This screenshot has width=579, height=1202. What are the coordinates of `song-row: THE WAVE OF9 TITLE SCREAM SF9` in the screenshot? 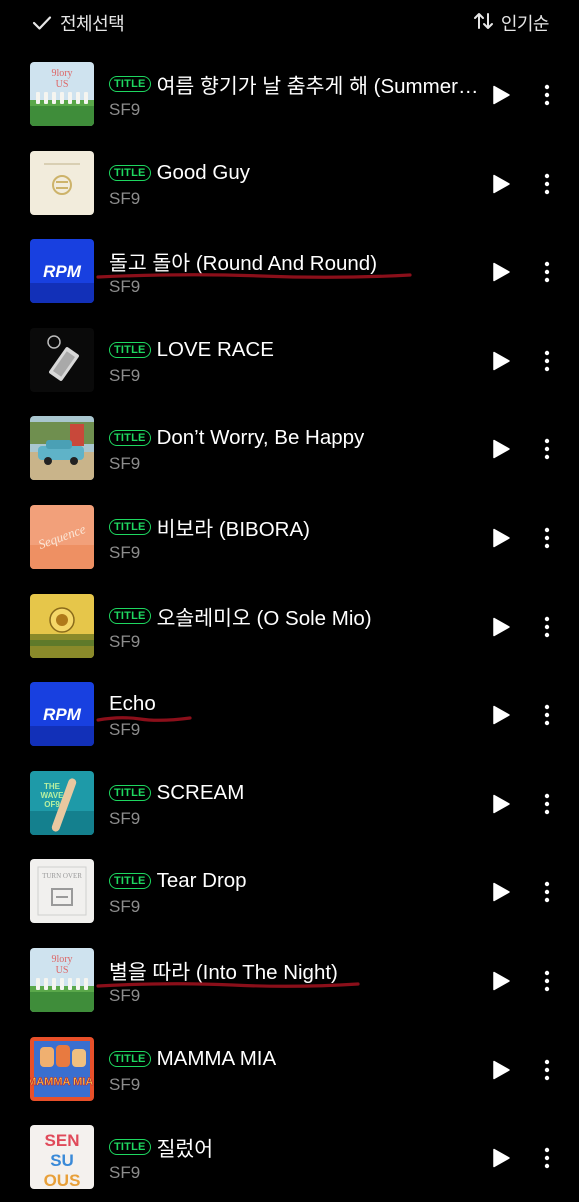 It's located at (289, 803).